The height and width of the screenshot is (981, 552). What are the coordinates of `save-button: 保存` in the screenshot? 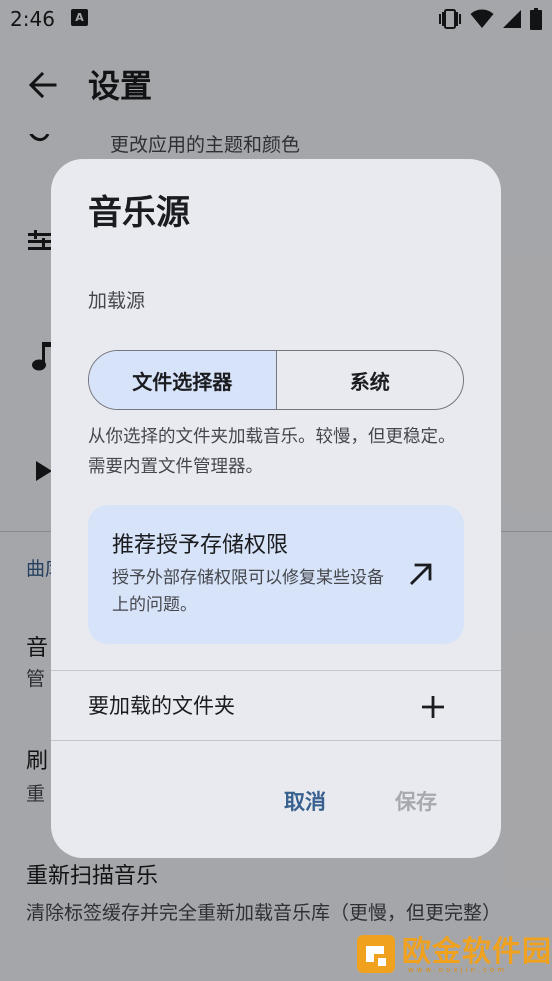 It's located at (416, 802).